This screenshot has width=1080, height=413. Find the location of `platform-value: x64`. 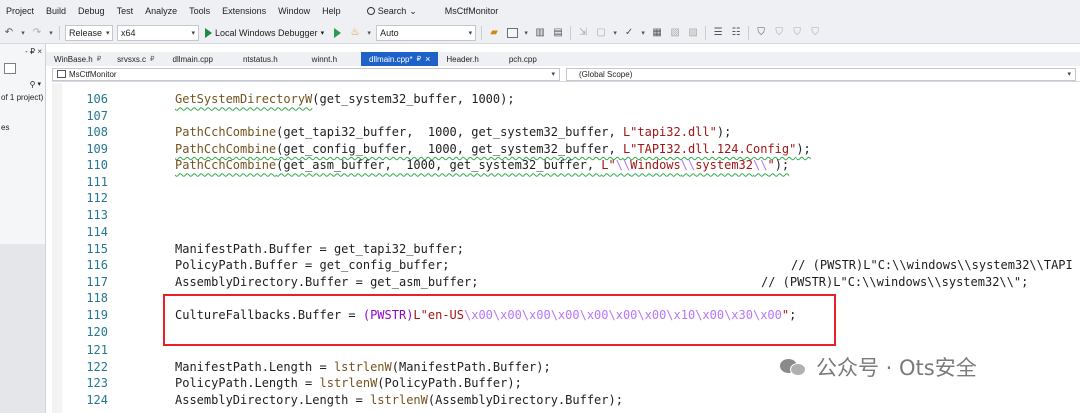

platform-value: x64 is located at coordinates (128, 32).